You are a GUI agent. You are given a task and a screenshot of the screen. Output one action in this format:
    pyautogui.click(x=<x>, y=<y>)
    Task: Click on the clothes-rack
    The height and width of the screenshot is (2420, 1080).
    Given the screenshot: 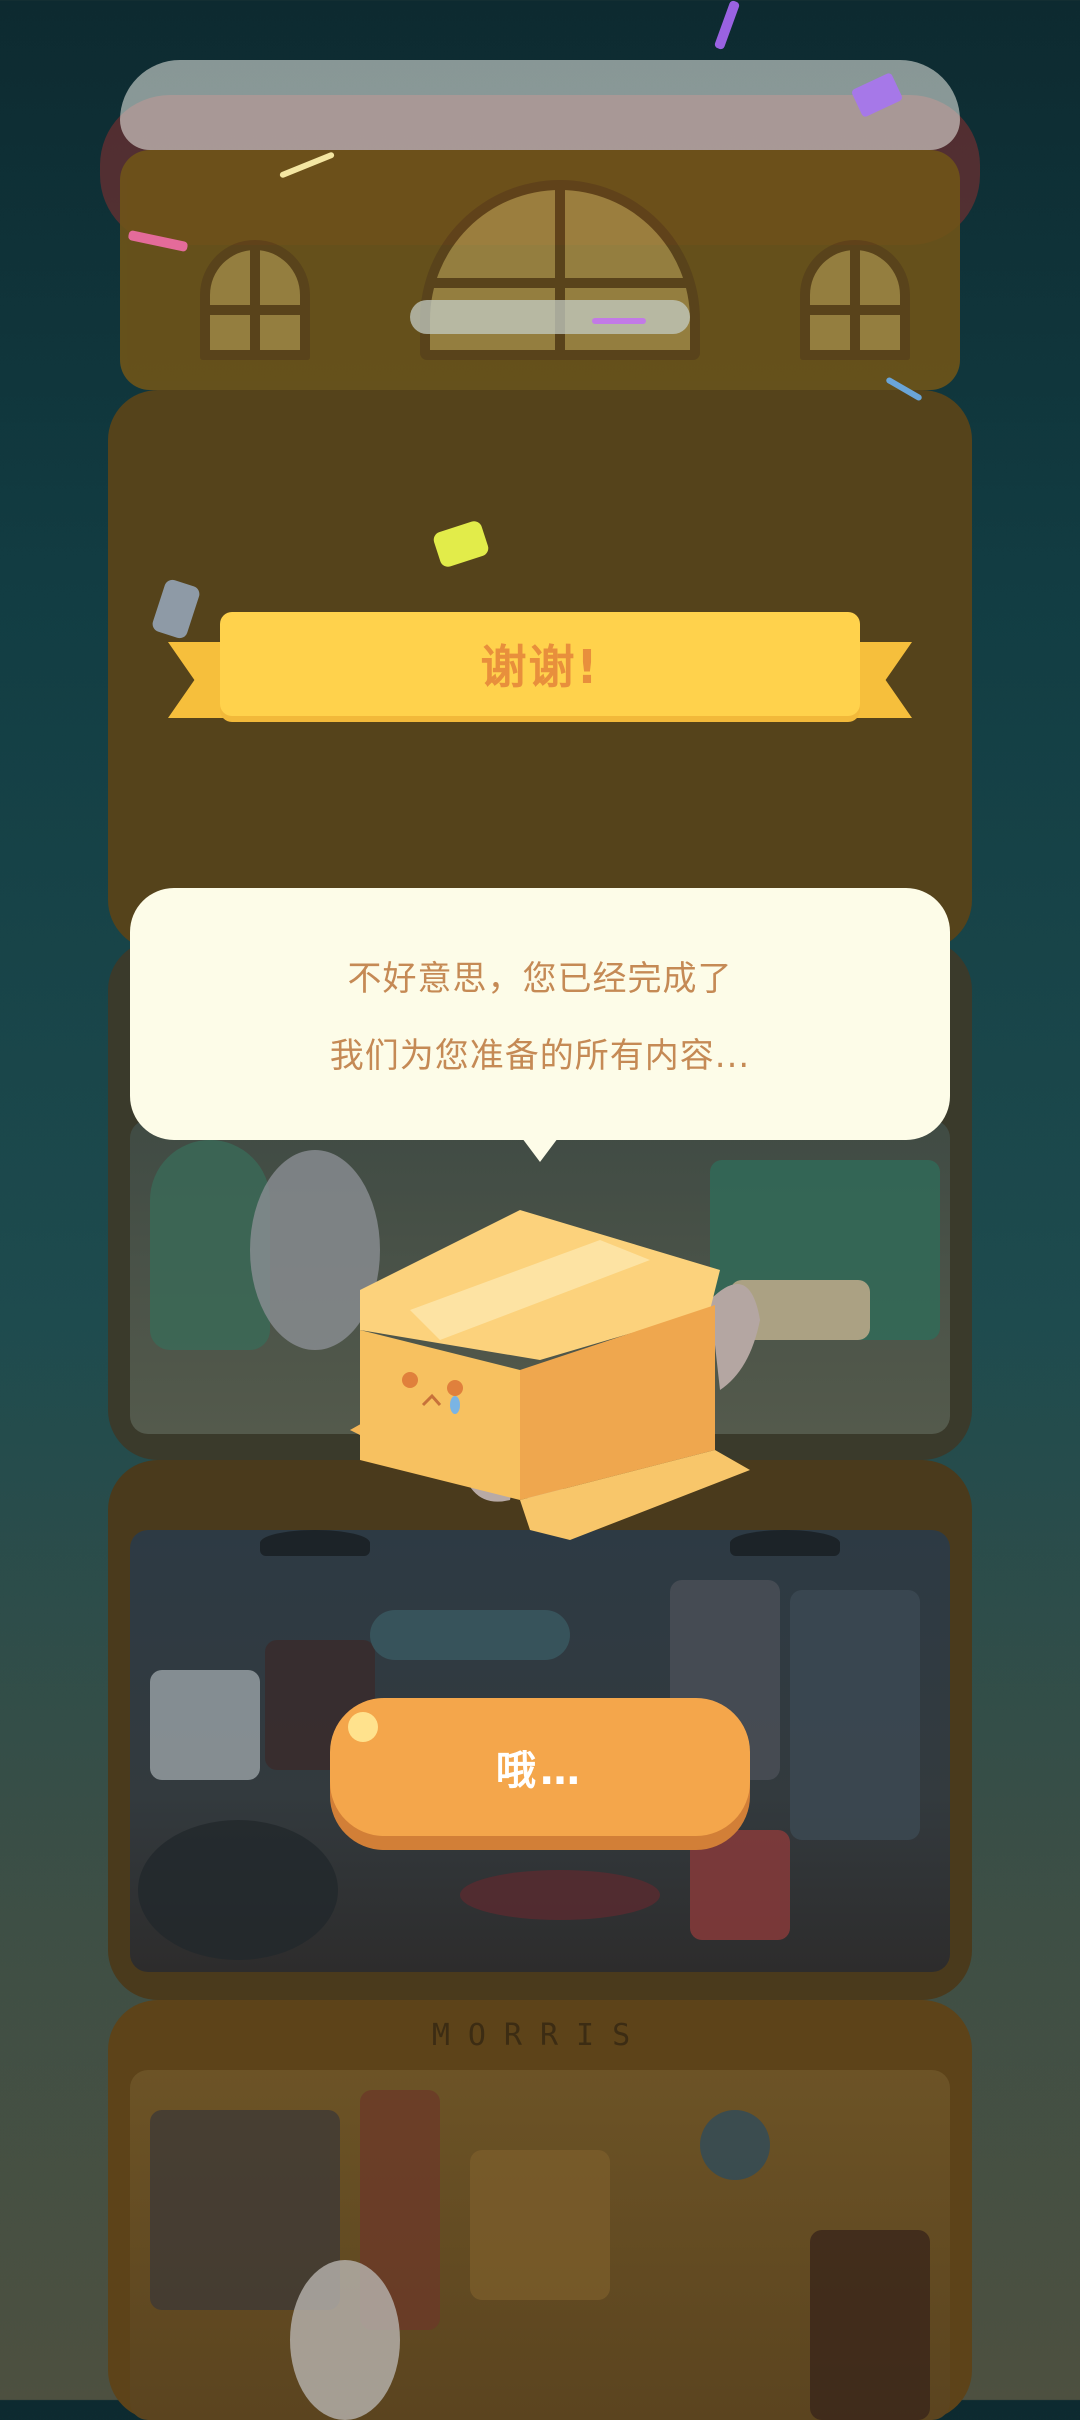 What is the action you would take?
    pyautogui.click(x=855, y=1715)
    